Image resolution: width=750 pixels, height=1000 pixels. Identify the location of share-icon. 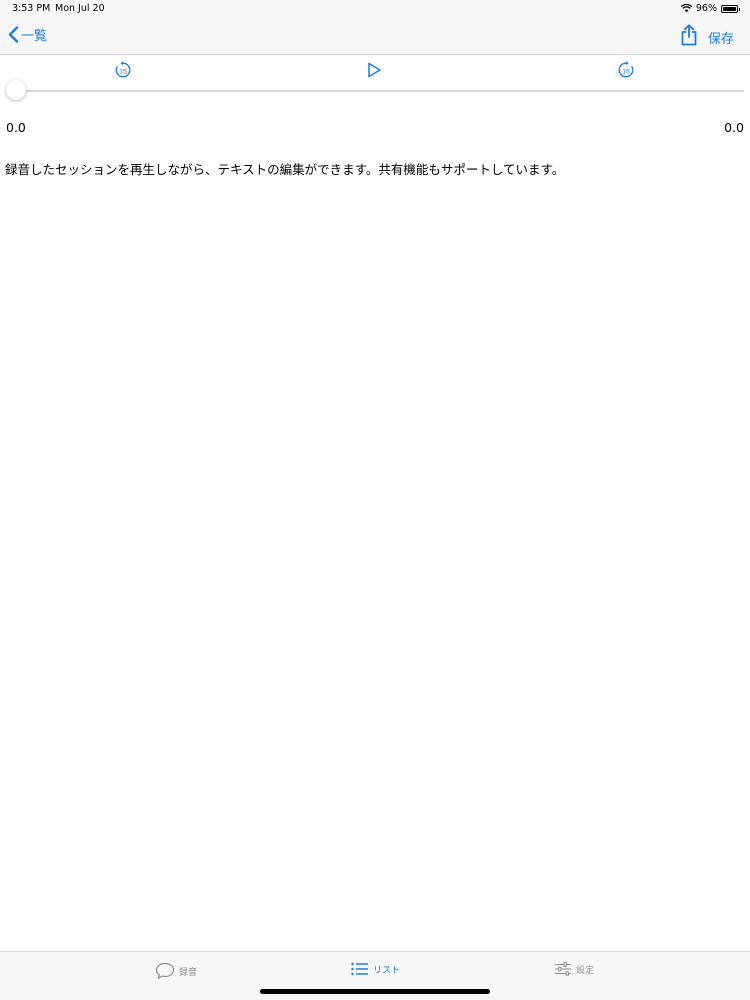
(689, 35).